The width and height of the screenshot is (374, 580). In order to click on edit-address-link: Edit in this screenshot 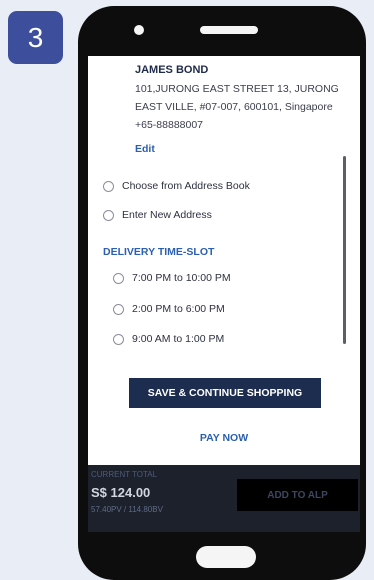, I will do `click(145, 149)`.